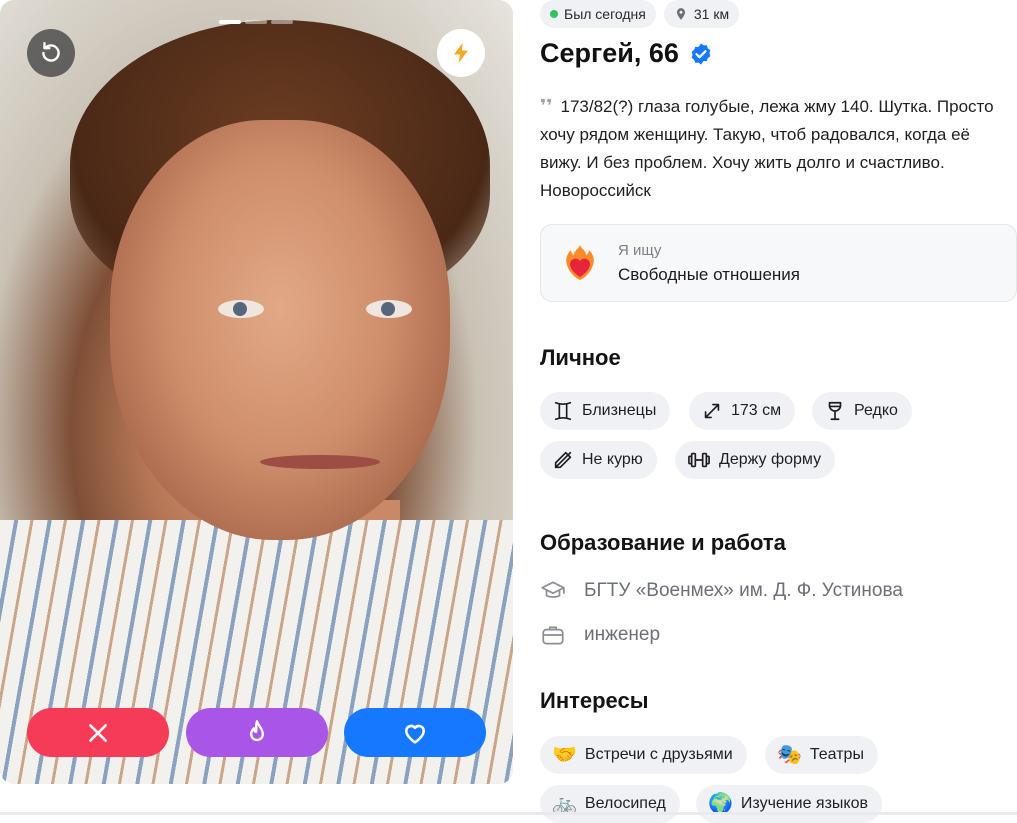 Image resolution: width=1017 pixels, height=823 pixels. What do you see at coordinates (320, 462) in the screenshot?
I see `photo-mouth` at bounding box center [320, 462].